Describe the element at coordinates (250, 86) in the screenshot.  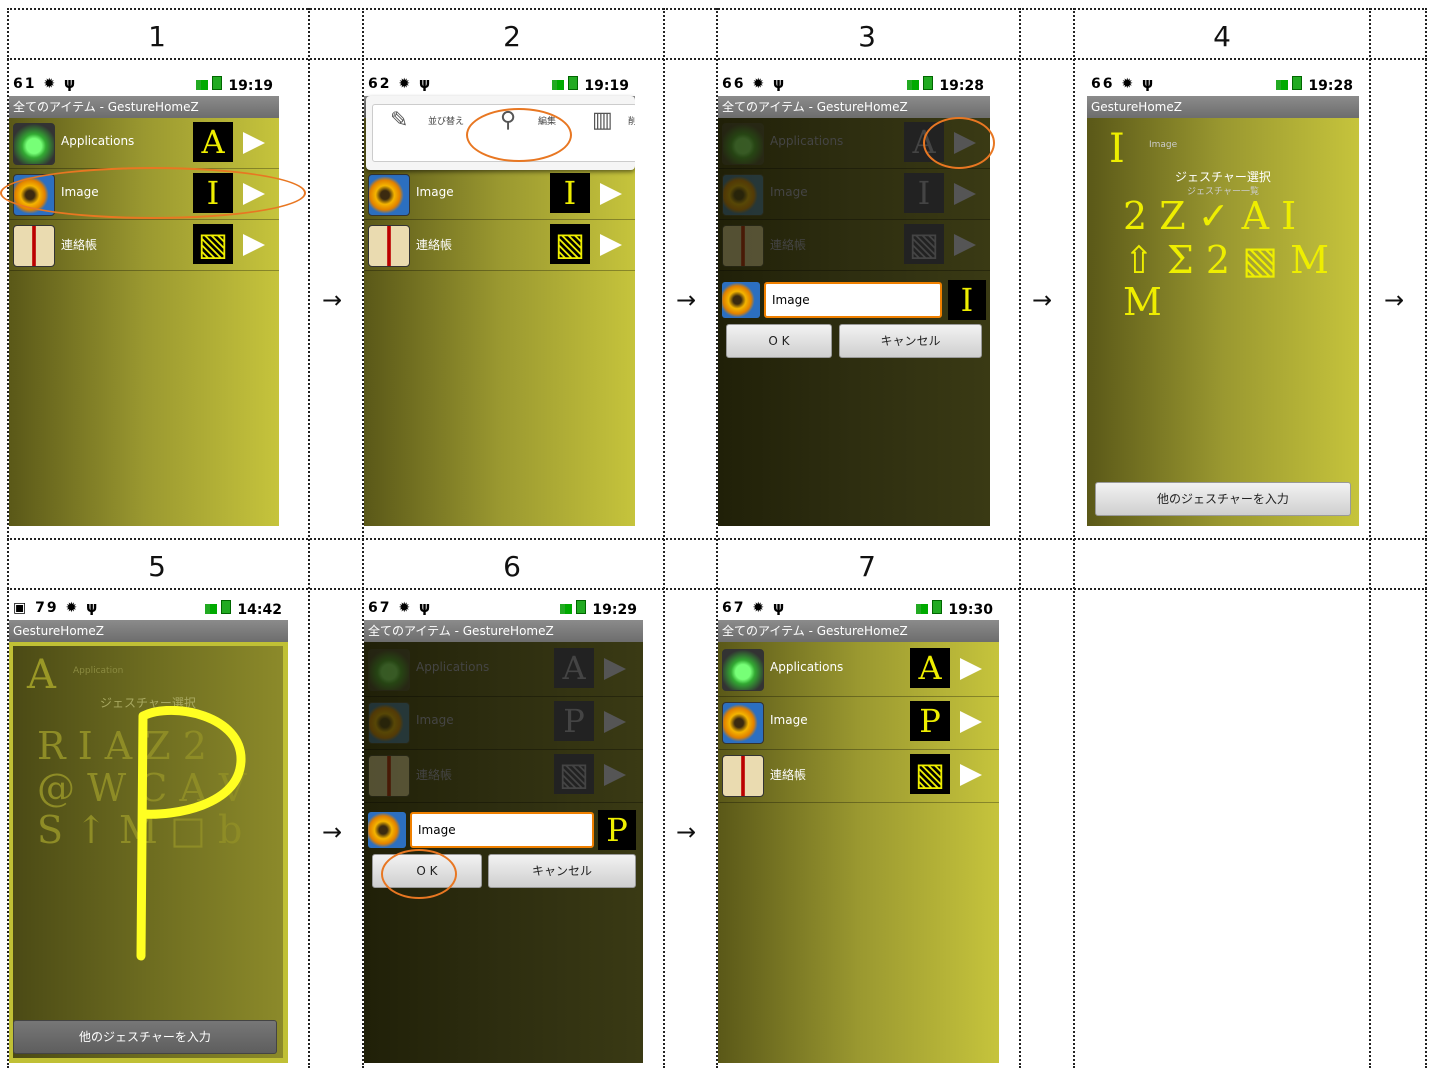
I see `clock: 19:19` at that location.